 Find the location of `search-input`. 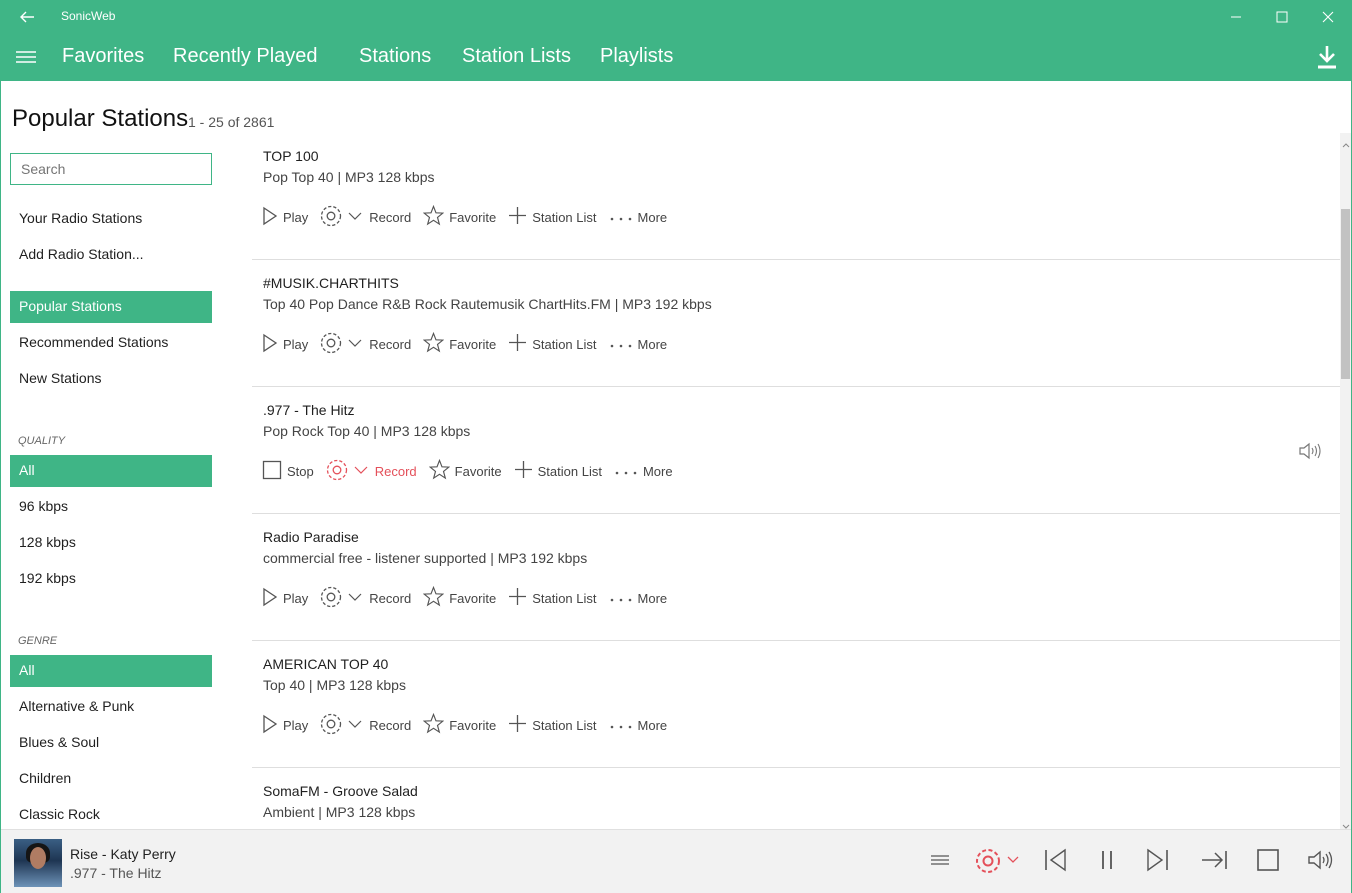

search-input is located at coordinates (111, 169).